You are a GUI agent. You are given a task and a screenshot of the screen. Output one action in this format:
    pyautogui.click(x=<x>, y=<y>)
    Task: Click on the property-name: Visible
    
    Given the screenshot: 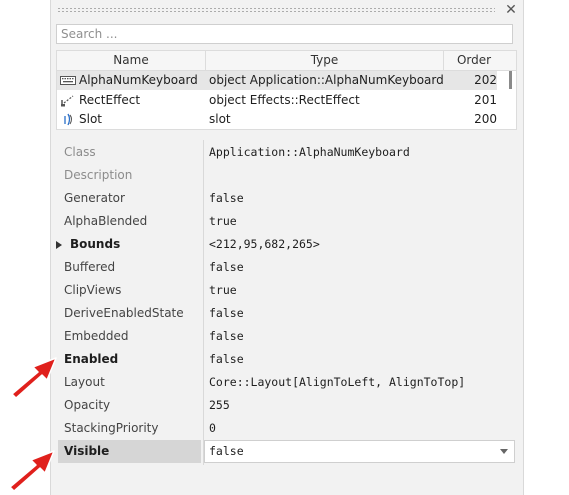 What is the action you would take?
    pyautogui.click(x=87, y=451)
    